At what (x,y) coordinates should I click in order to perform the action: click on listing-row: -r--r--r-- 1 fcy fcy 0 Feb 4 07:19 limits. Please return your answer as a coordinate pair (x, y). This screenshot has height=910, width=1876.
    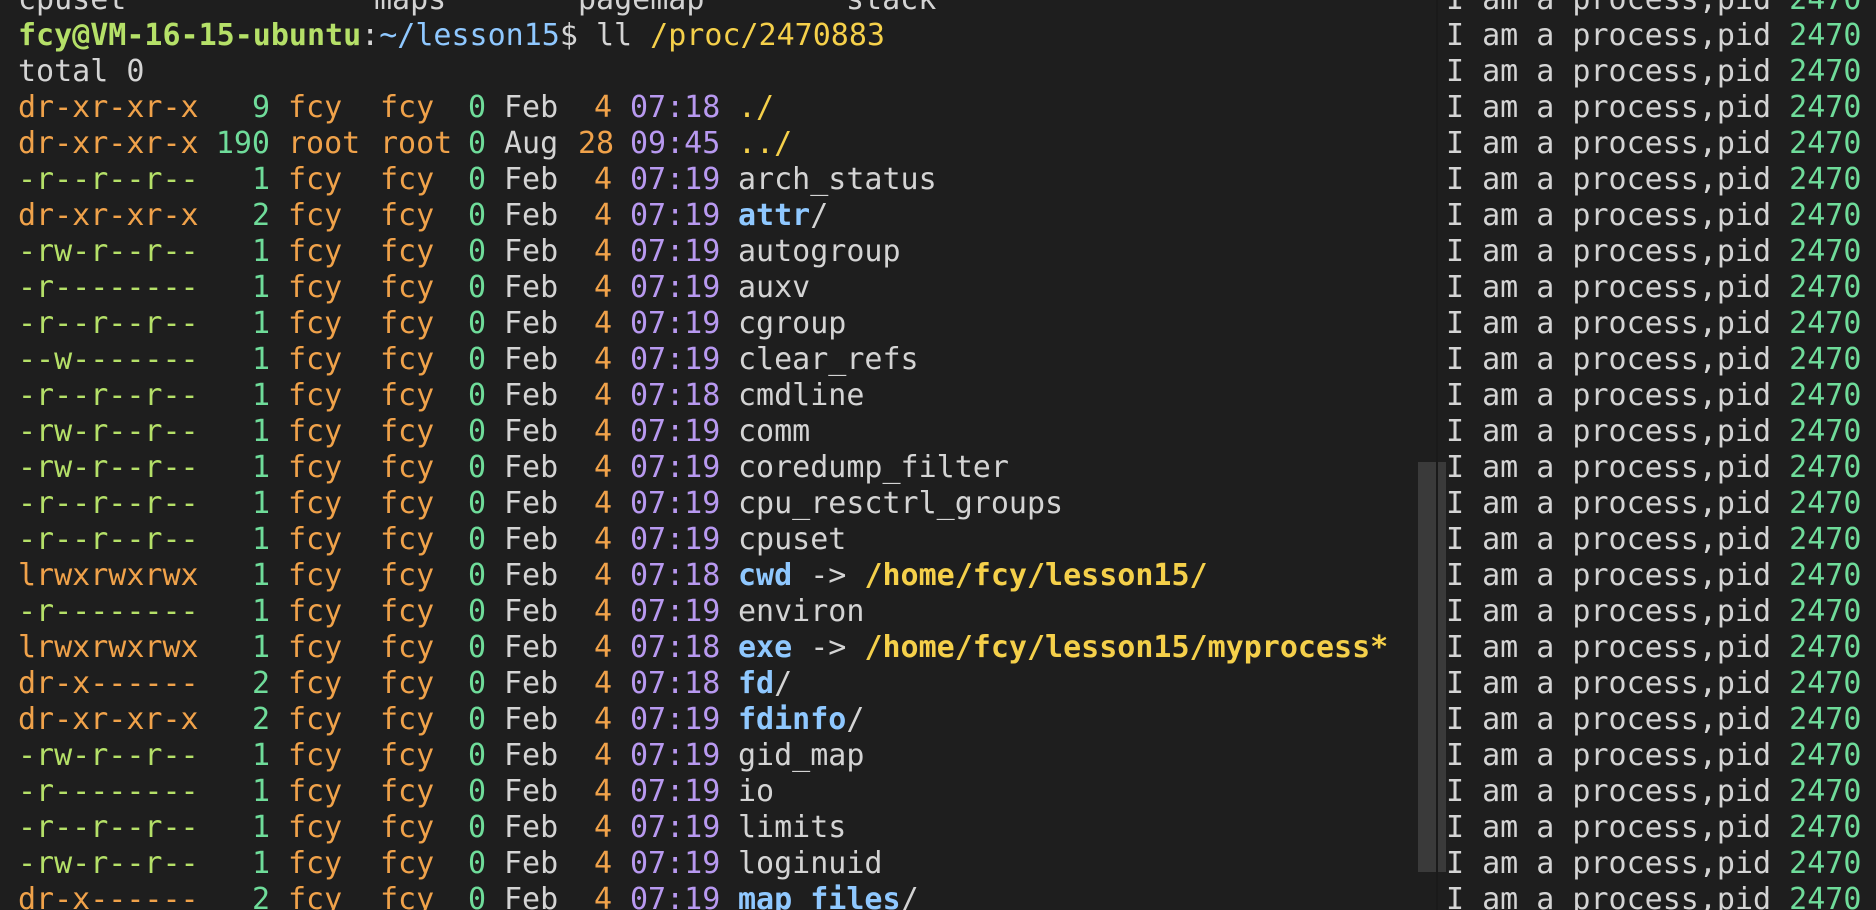
    Looking at the image, I should click on (715, 828).